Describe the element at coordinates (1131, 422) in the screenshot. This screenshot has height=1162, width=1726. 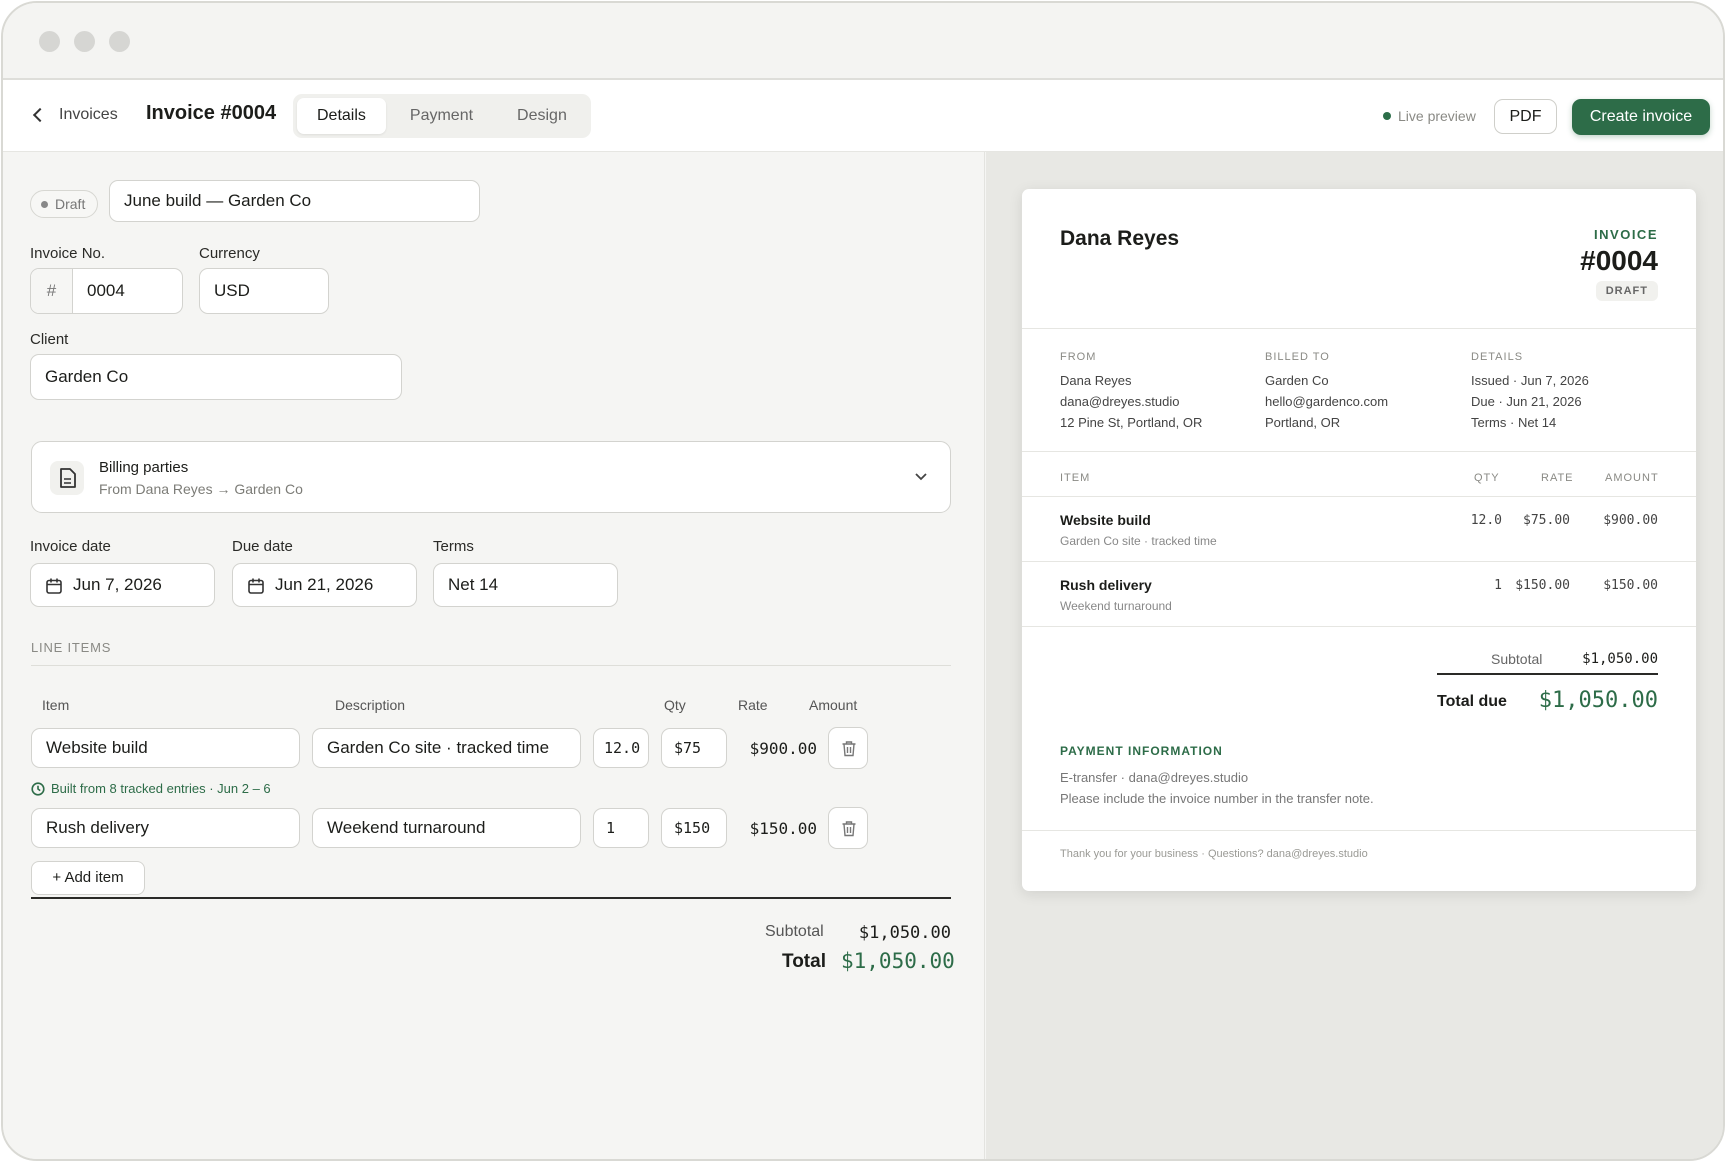
I see `from-line: 12 Pine St, Portland, OR` at that location.